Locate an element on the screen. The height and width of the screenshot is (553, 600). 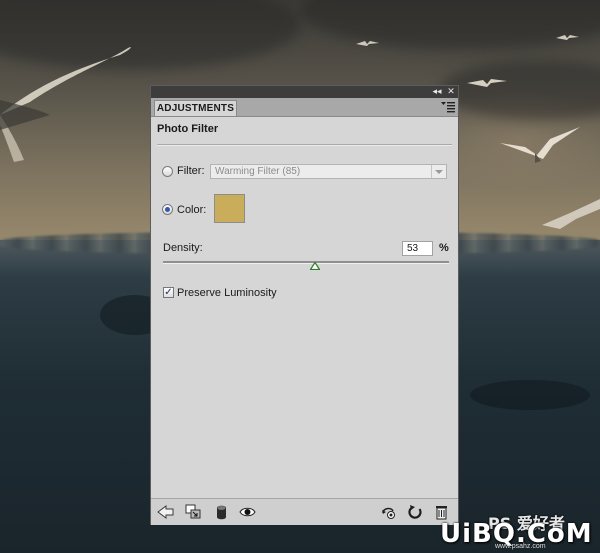
density-label: Density: is located at coordinates (183, 248).